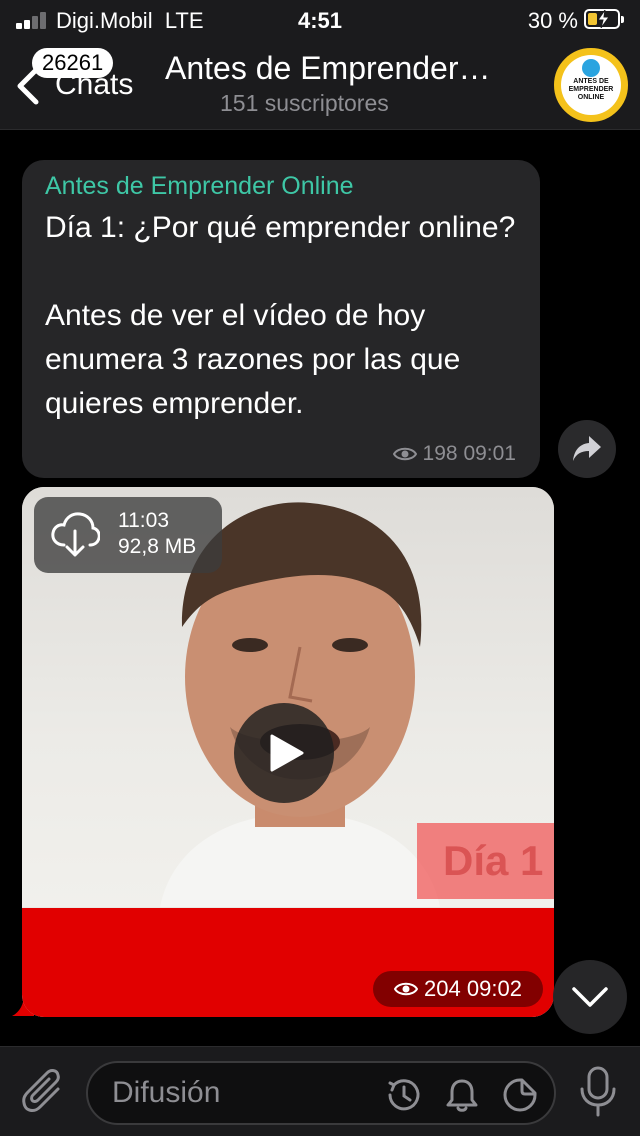 The width and height of the screenshot is (640, 1136). I want to click on channel-avatar: ANTES DE EMPRENDER ONLINE, so click(591, 85).